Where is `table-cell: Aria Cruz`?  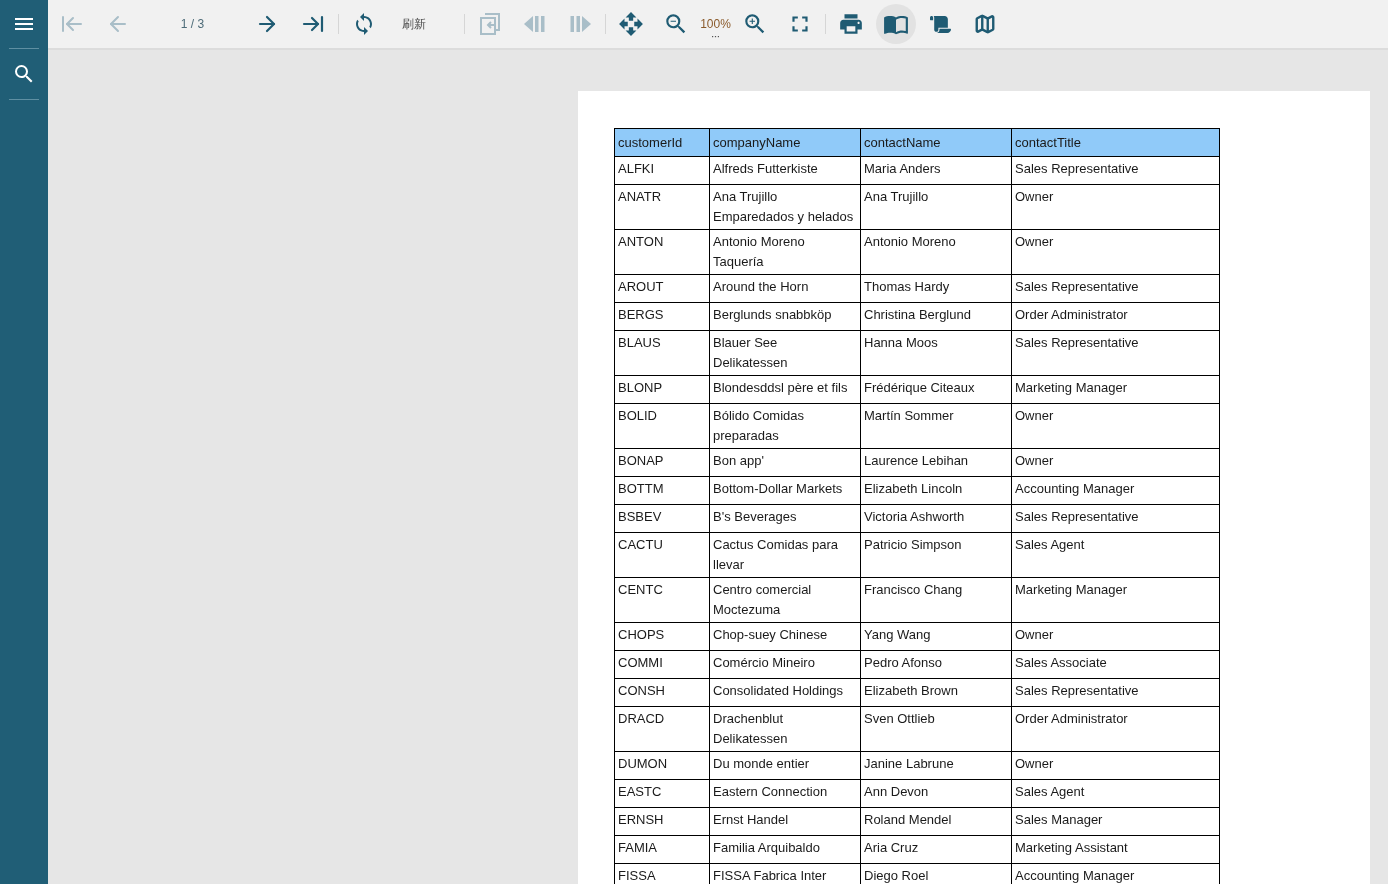 table-cell: Aria Cruz is located at coordinates (936, 849).